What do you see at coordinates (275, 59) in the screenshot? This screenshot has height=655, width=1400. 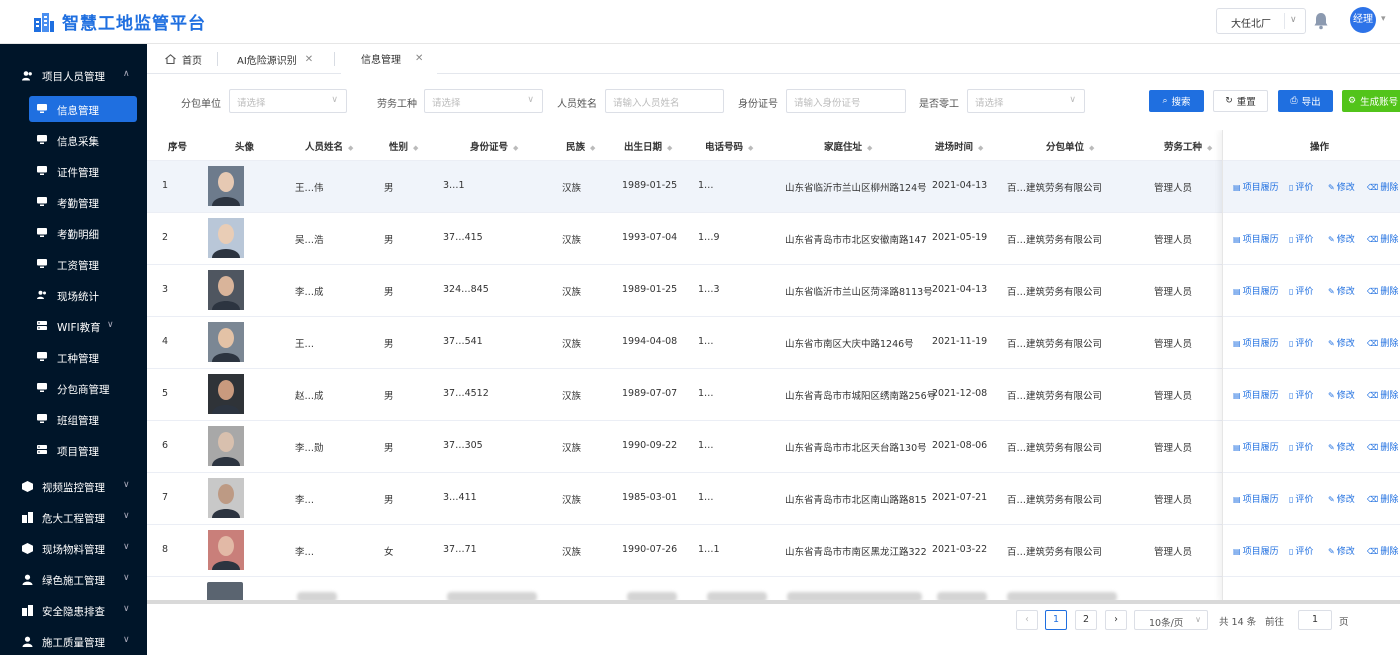 I see `tab-ai-hazard: AI危险源识别 ✕` at bounding box center [275, 59].